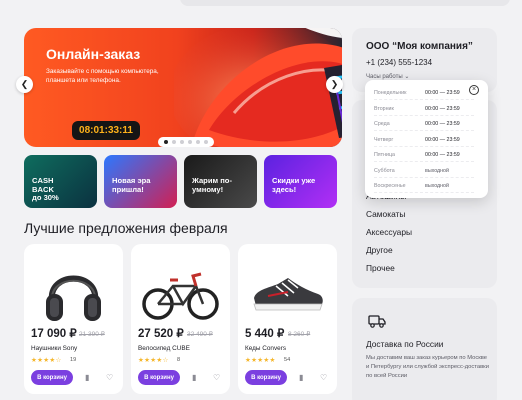  I want to click on weekday: Вторник, so click(384, 108).